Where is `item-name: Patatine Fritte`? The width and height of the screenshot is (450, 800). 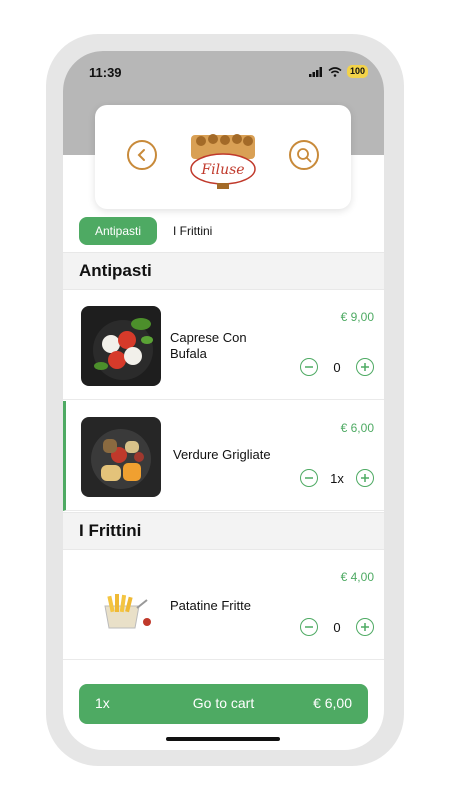
item-name: Patatine Fritte is located at coordinates (210, 605).